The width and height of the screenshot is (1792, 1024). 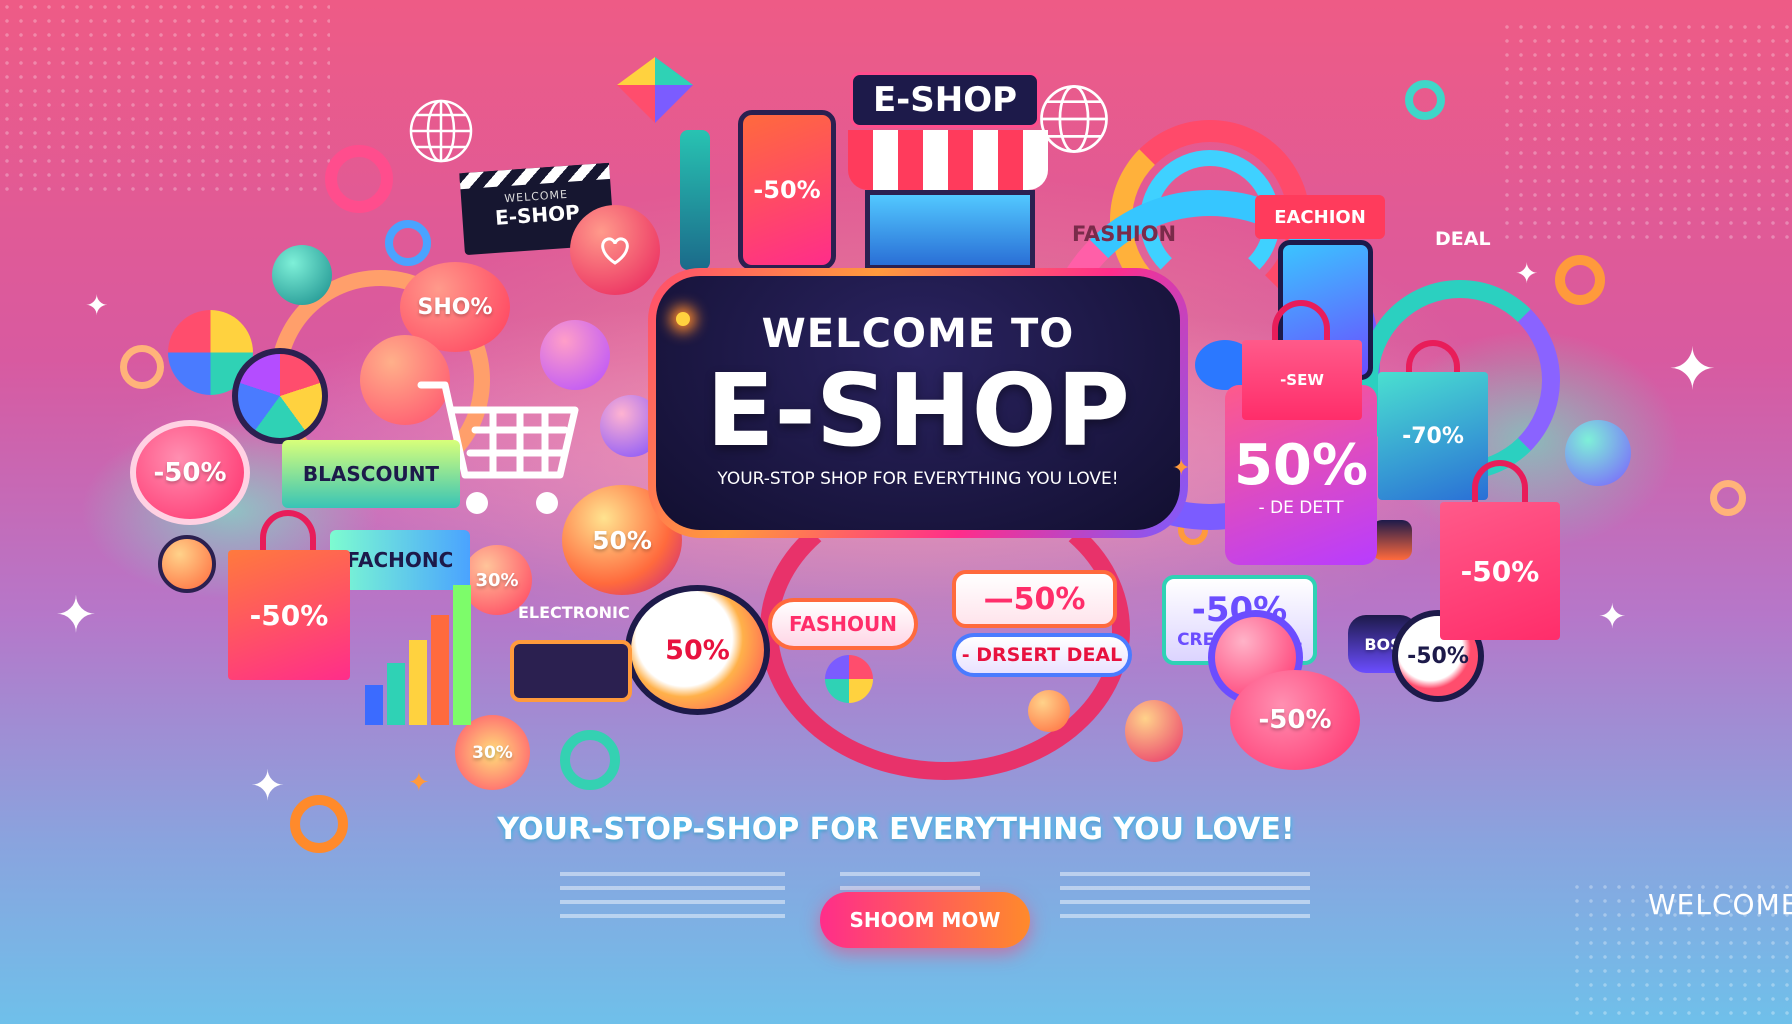 I want to click on sale-bubble-center-text: 50%, so click(x=697, y=650).